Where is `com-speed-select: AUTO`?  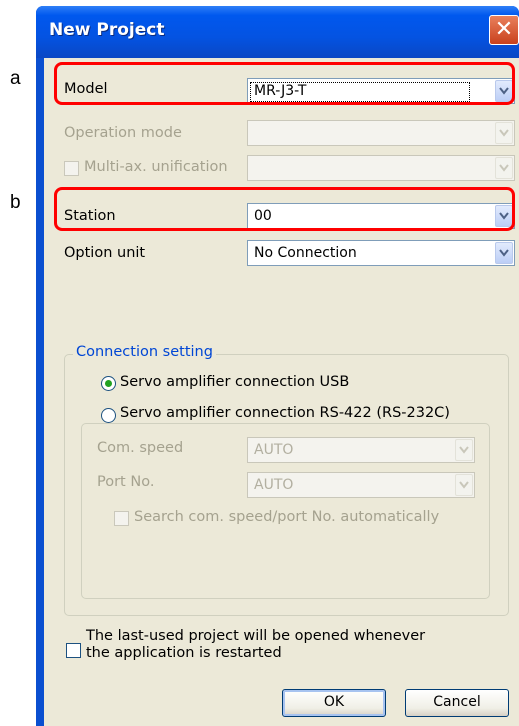 com-speed-select: AUTO is located at coordinates (361, 450).